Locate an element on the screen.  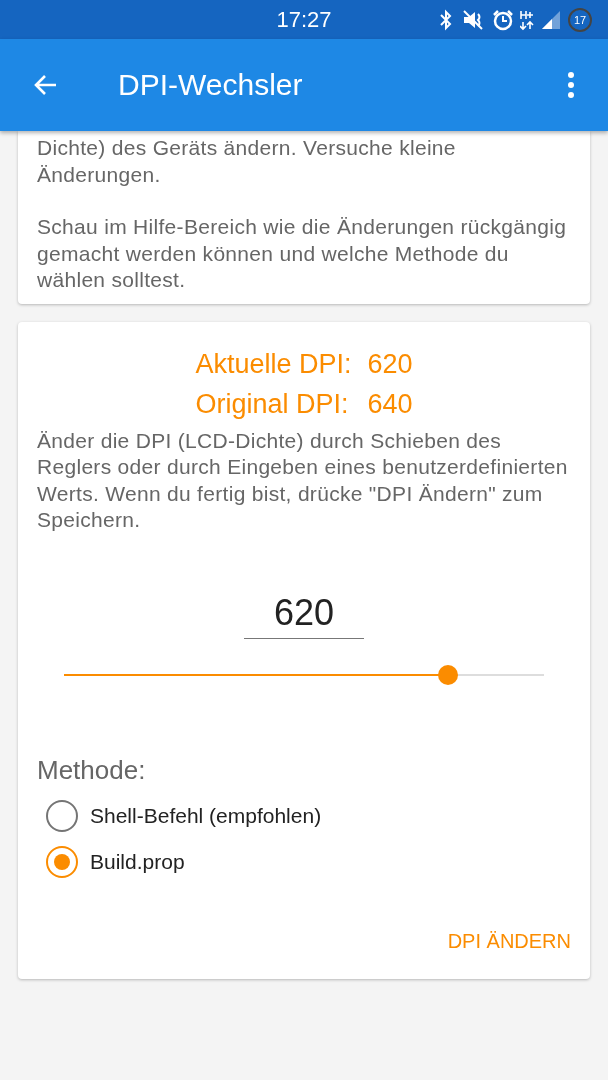
network-type-icon is located at coordinates (527, 19).